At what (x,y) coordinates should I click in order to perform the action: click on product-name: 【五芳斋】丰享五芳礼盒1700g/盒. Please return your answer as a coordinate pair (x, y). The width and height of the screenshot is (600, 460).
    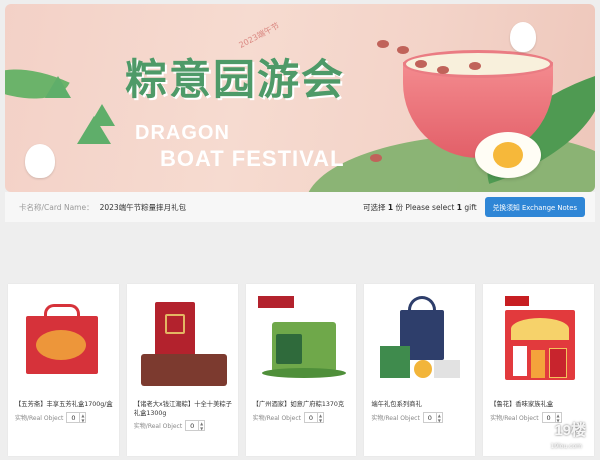
    Looking at the image, I should click on (64, 404).